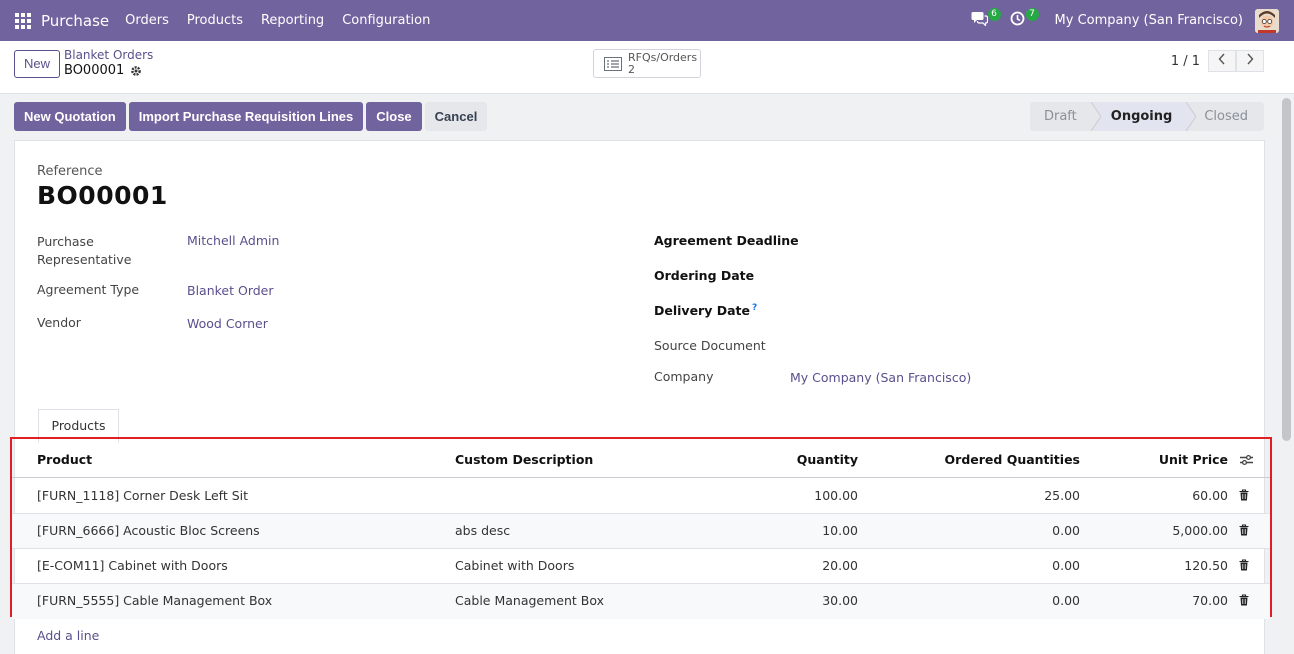 Image resolution: width=1294 pixels, height=654 pixels. What do you see at coordinates (940, 276) in the screenshot?
I see `ordering-date-field` at bounding box center [940, 276].